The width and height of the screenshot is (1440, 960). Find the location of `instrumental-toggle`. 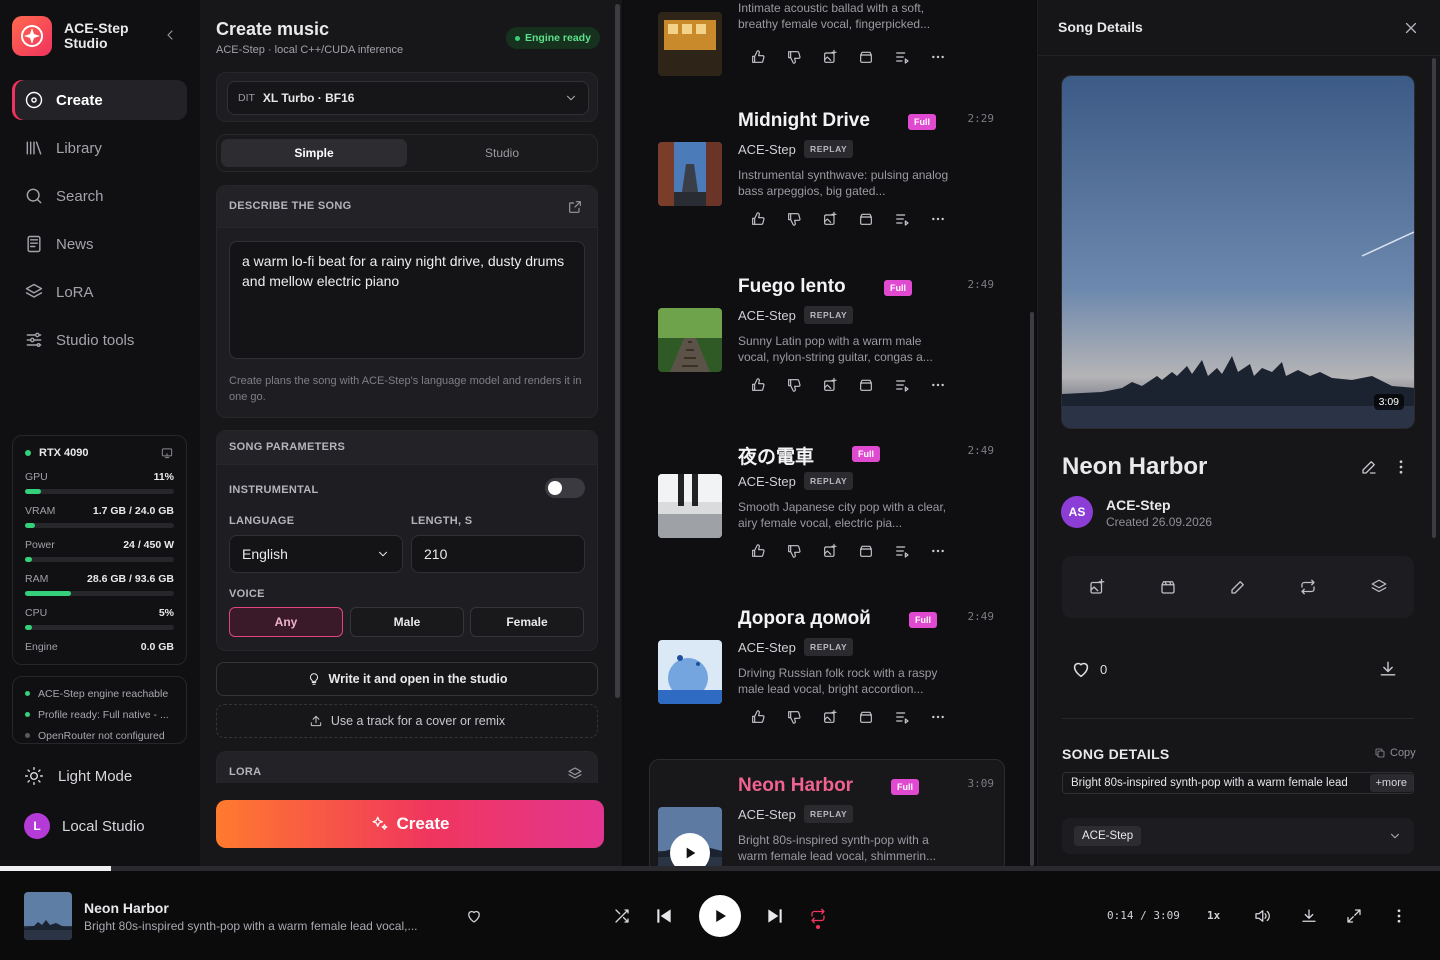

instrumental-toggle is located at coordinates (565, 488).